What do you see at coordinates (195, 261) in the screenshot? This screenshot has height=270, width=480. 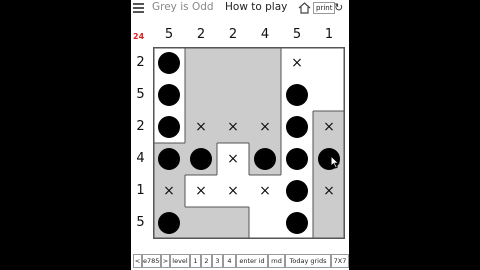 I see `level-1-button: 1` at bounding box center [195, 261].